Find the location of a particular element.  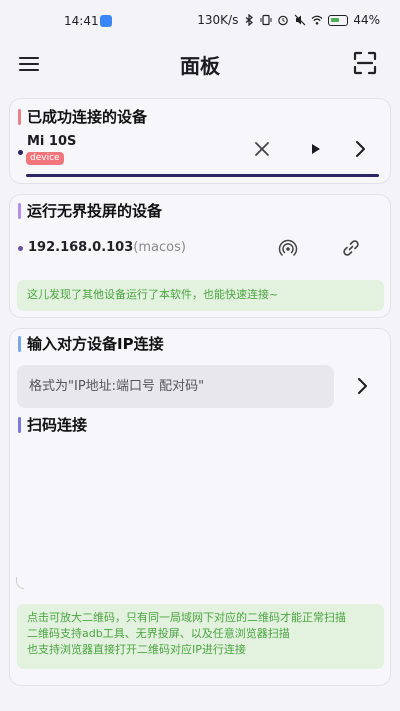

battery-level: 44% is located at coordinates (366, 20).